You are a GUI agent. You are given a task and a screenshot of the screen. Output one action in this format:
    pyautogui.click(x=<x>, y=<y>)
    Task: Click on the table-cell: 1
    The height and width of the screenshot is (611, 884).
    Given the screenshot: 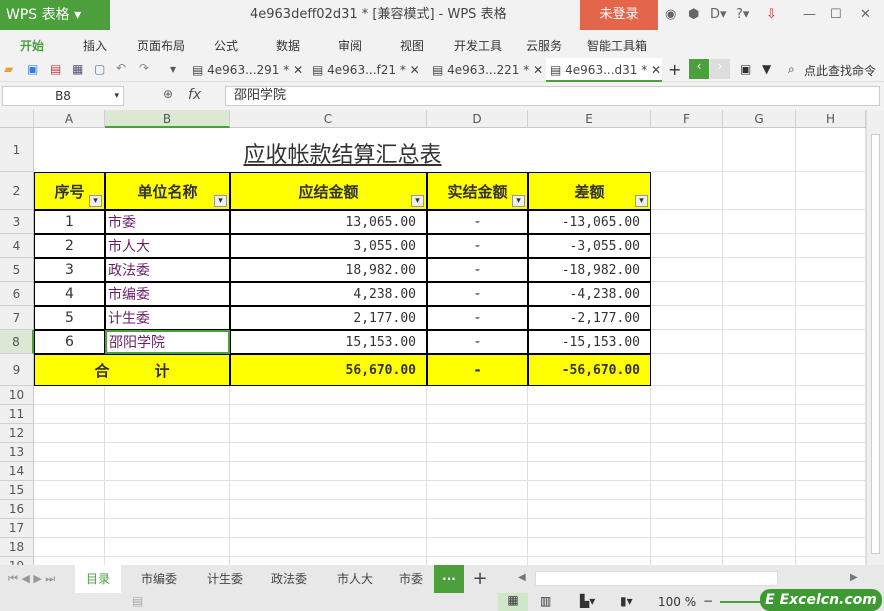 What is the action you would take?
    pyautogui.click(x=69, y=222)
    